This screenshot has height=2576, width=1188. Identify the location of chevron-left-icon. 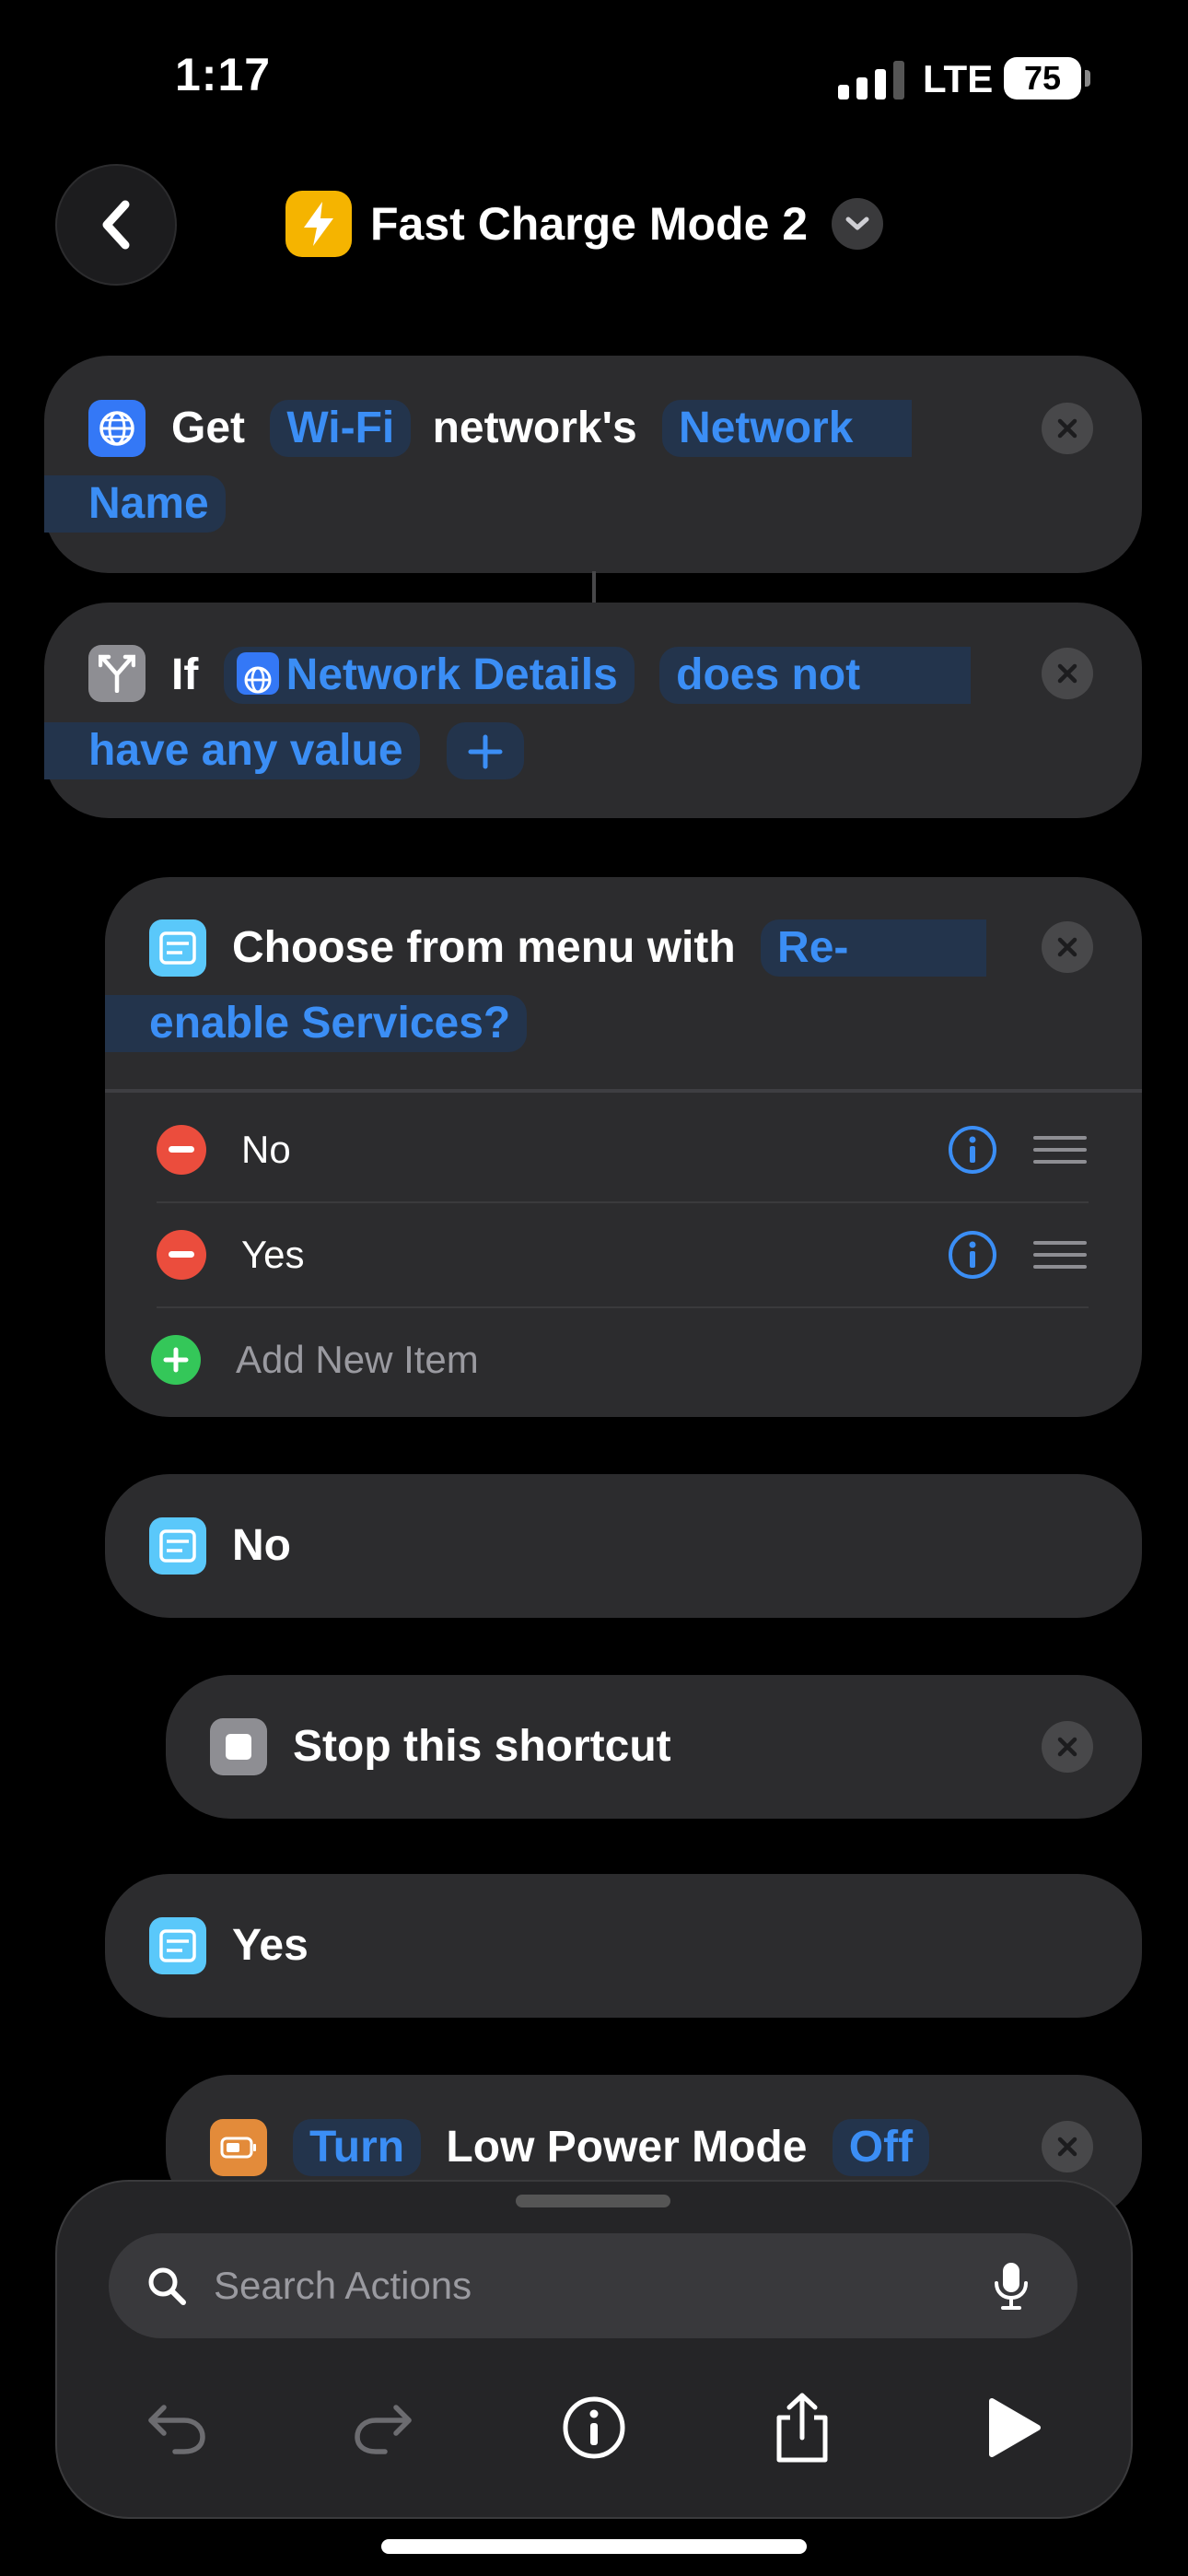
(116, 225).